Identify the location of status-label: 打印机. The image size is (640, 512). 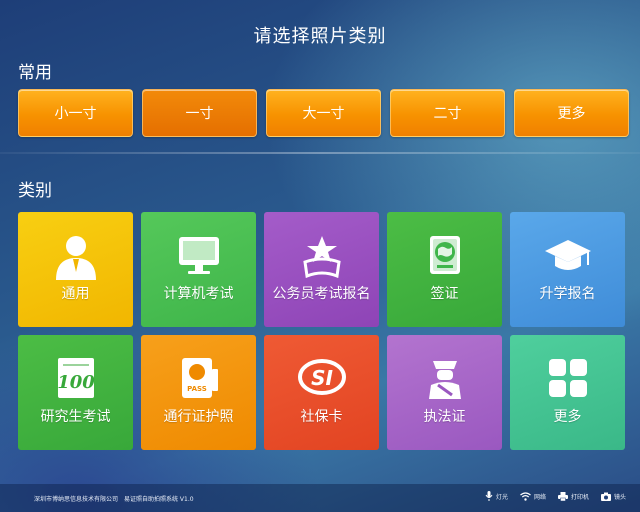
(579, 497).